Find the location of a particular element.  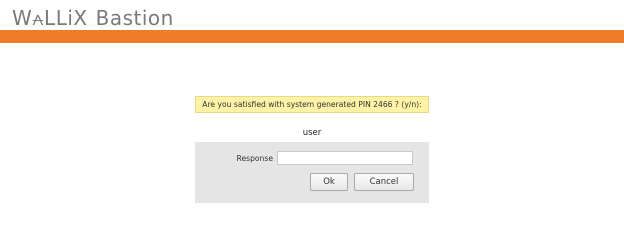

response-input is located at coordinates (345, 158).